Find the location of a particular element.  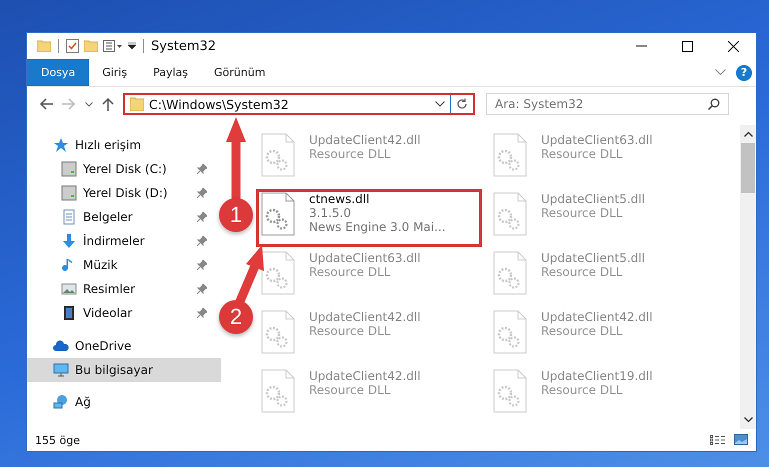

search-icon is located at coordinates (714, 104).